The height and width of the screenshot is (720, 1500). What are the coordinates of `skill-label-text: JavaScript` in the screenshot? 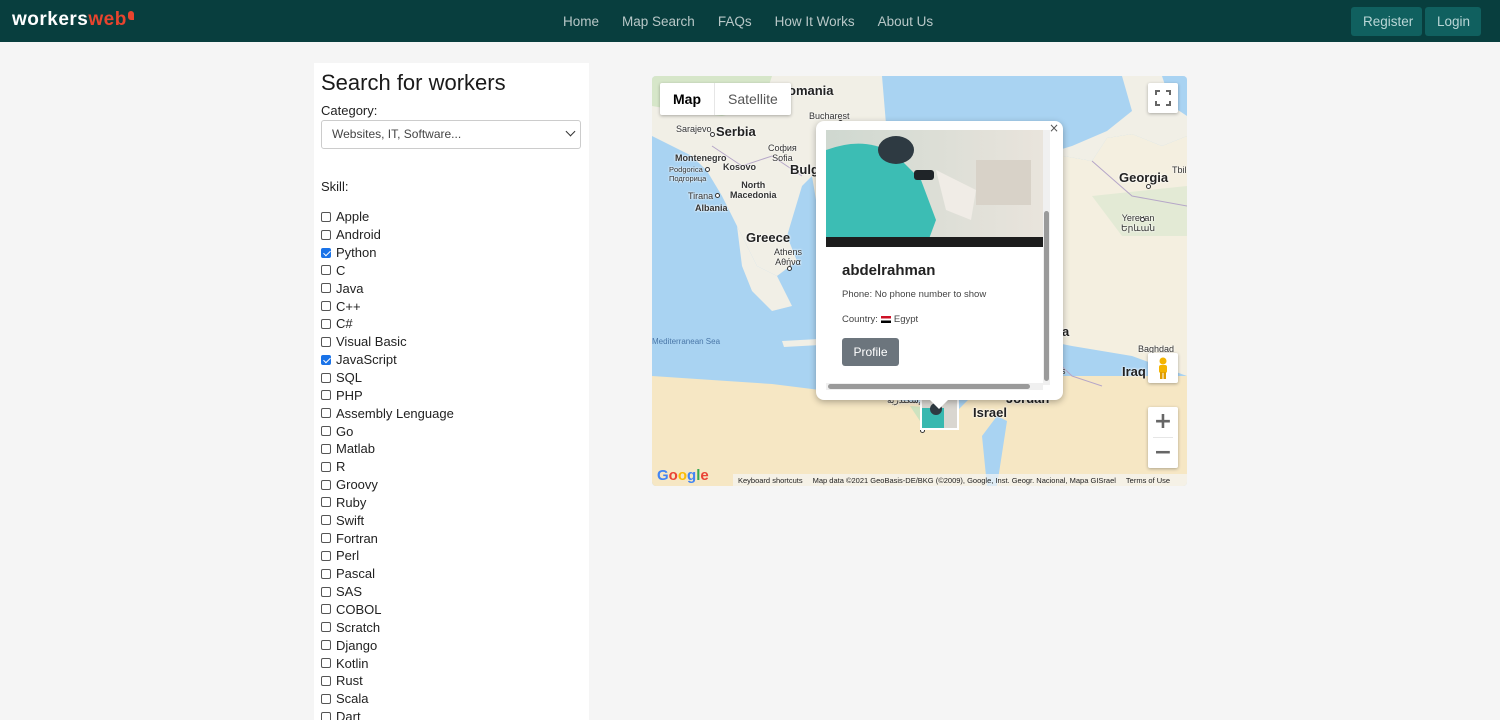 It's located at (366, 360).